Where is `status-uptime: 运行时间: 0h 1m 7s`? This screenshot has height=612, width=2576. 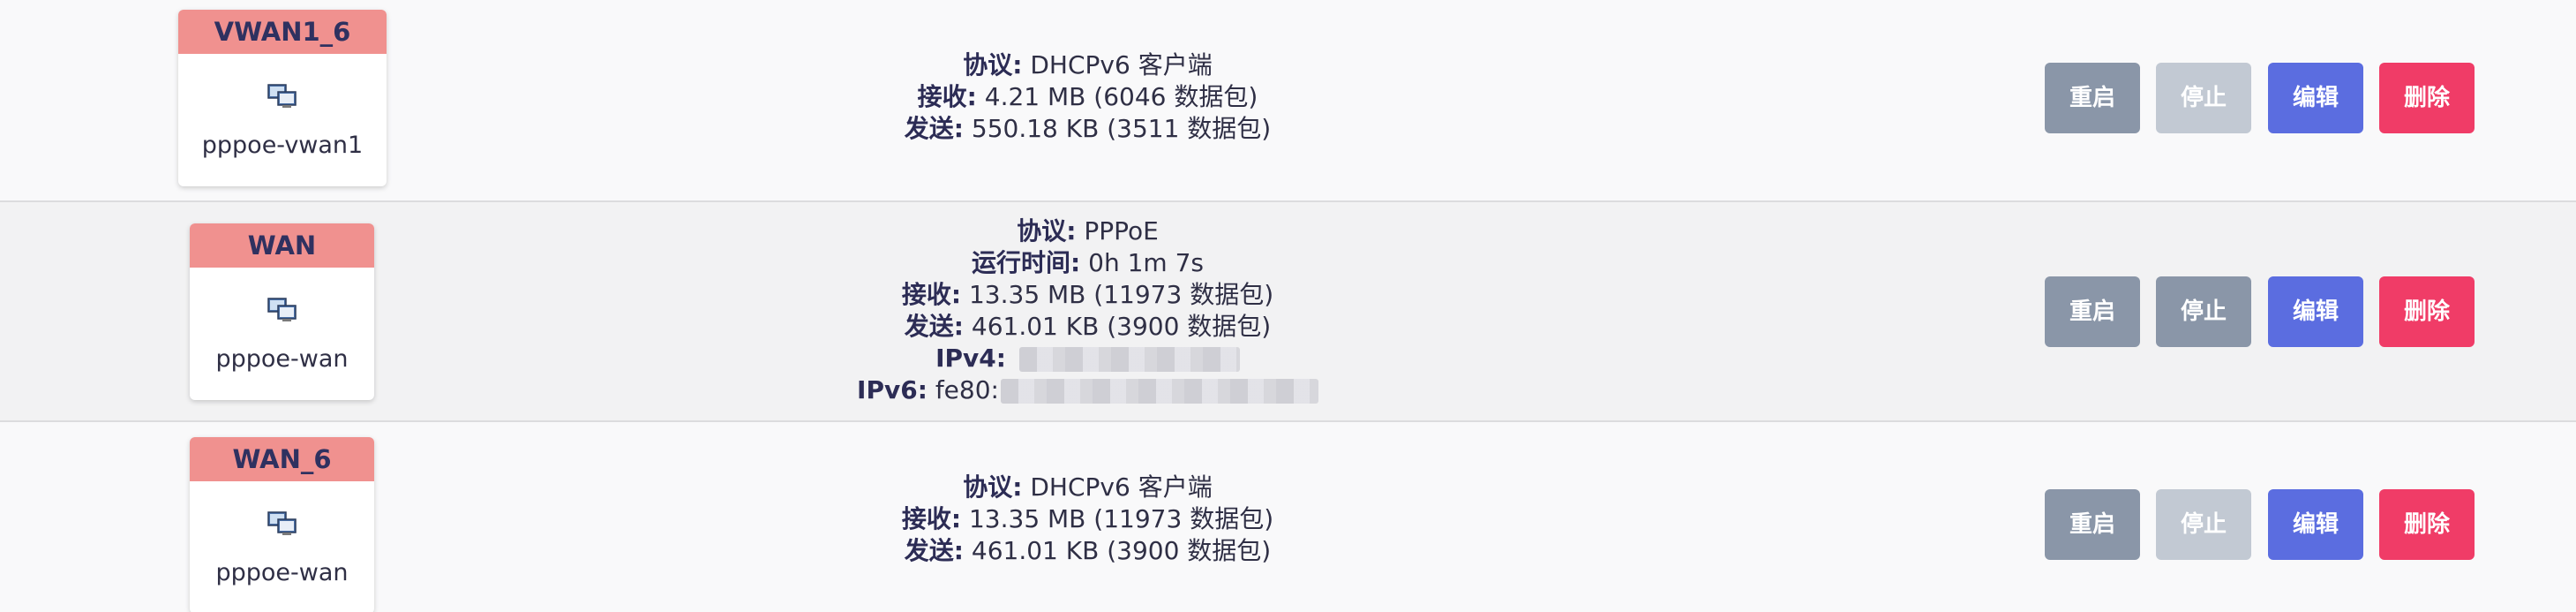
status-uptime: 运行时间: 0h 1m 7s is located at coordinates (1088, 262).